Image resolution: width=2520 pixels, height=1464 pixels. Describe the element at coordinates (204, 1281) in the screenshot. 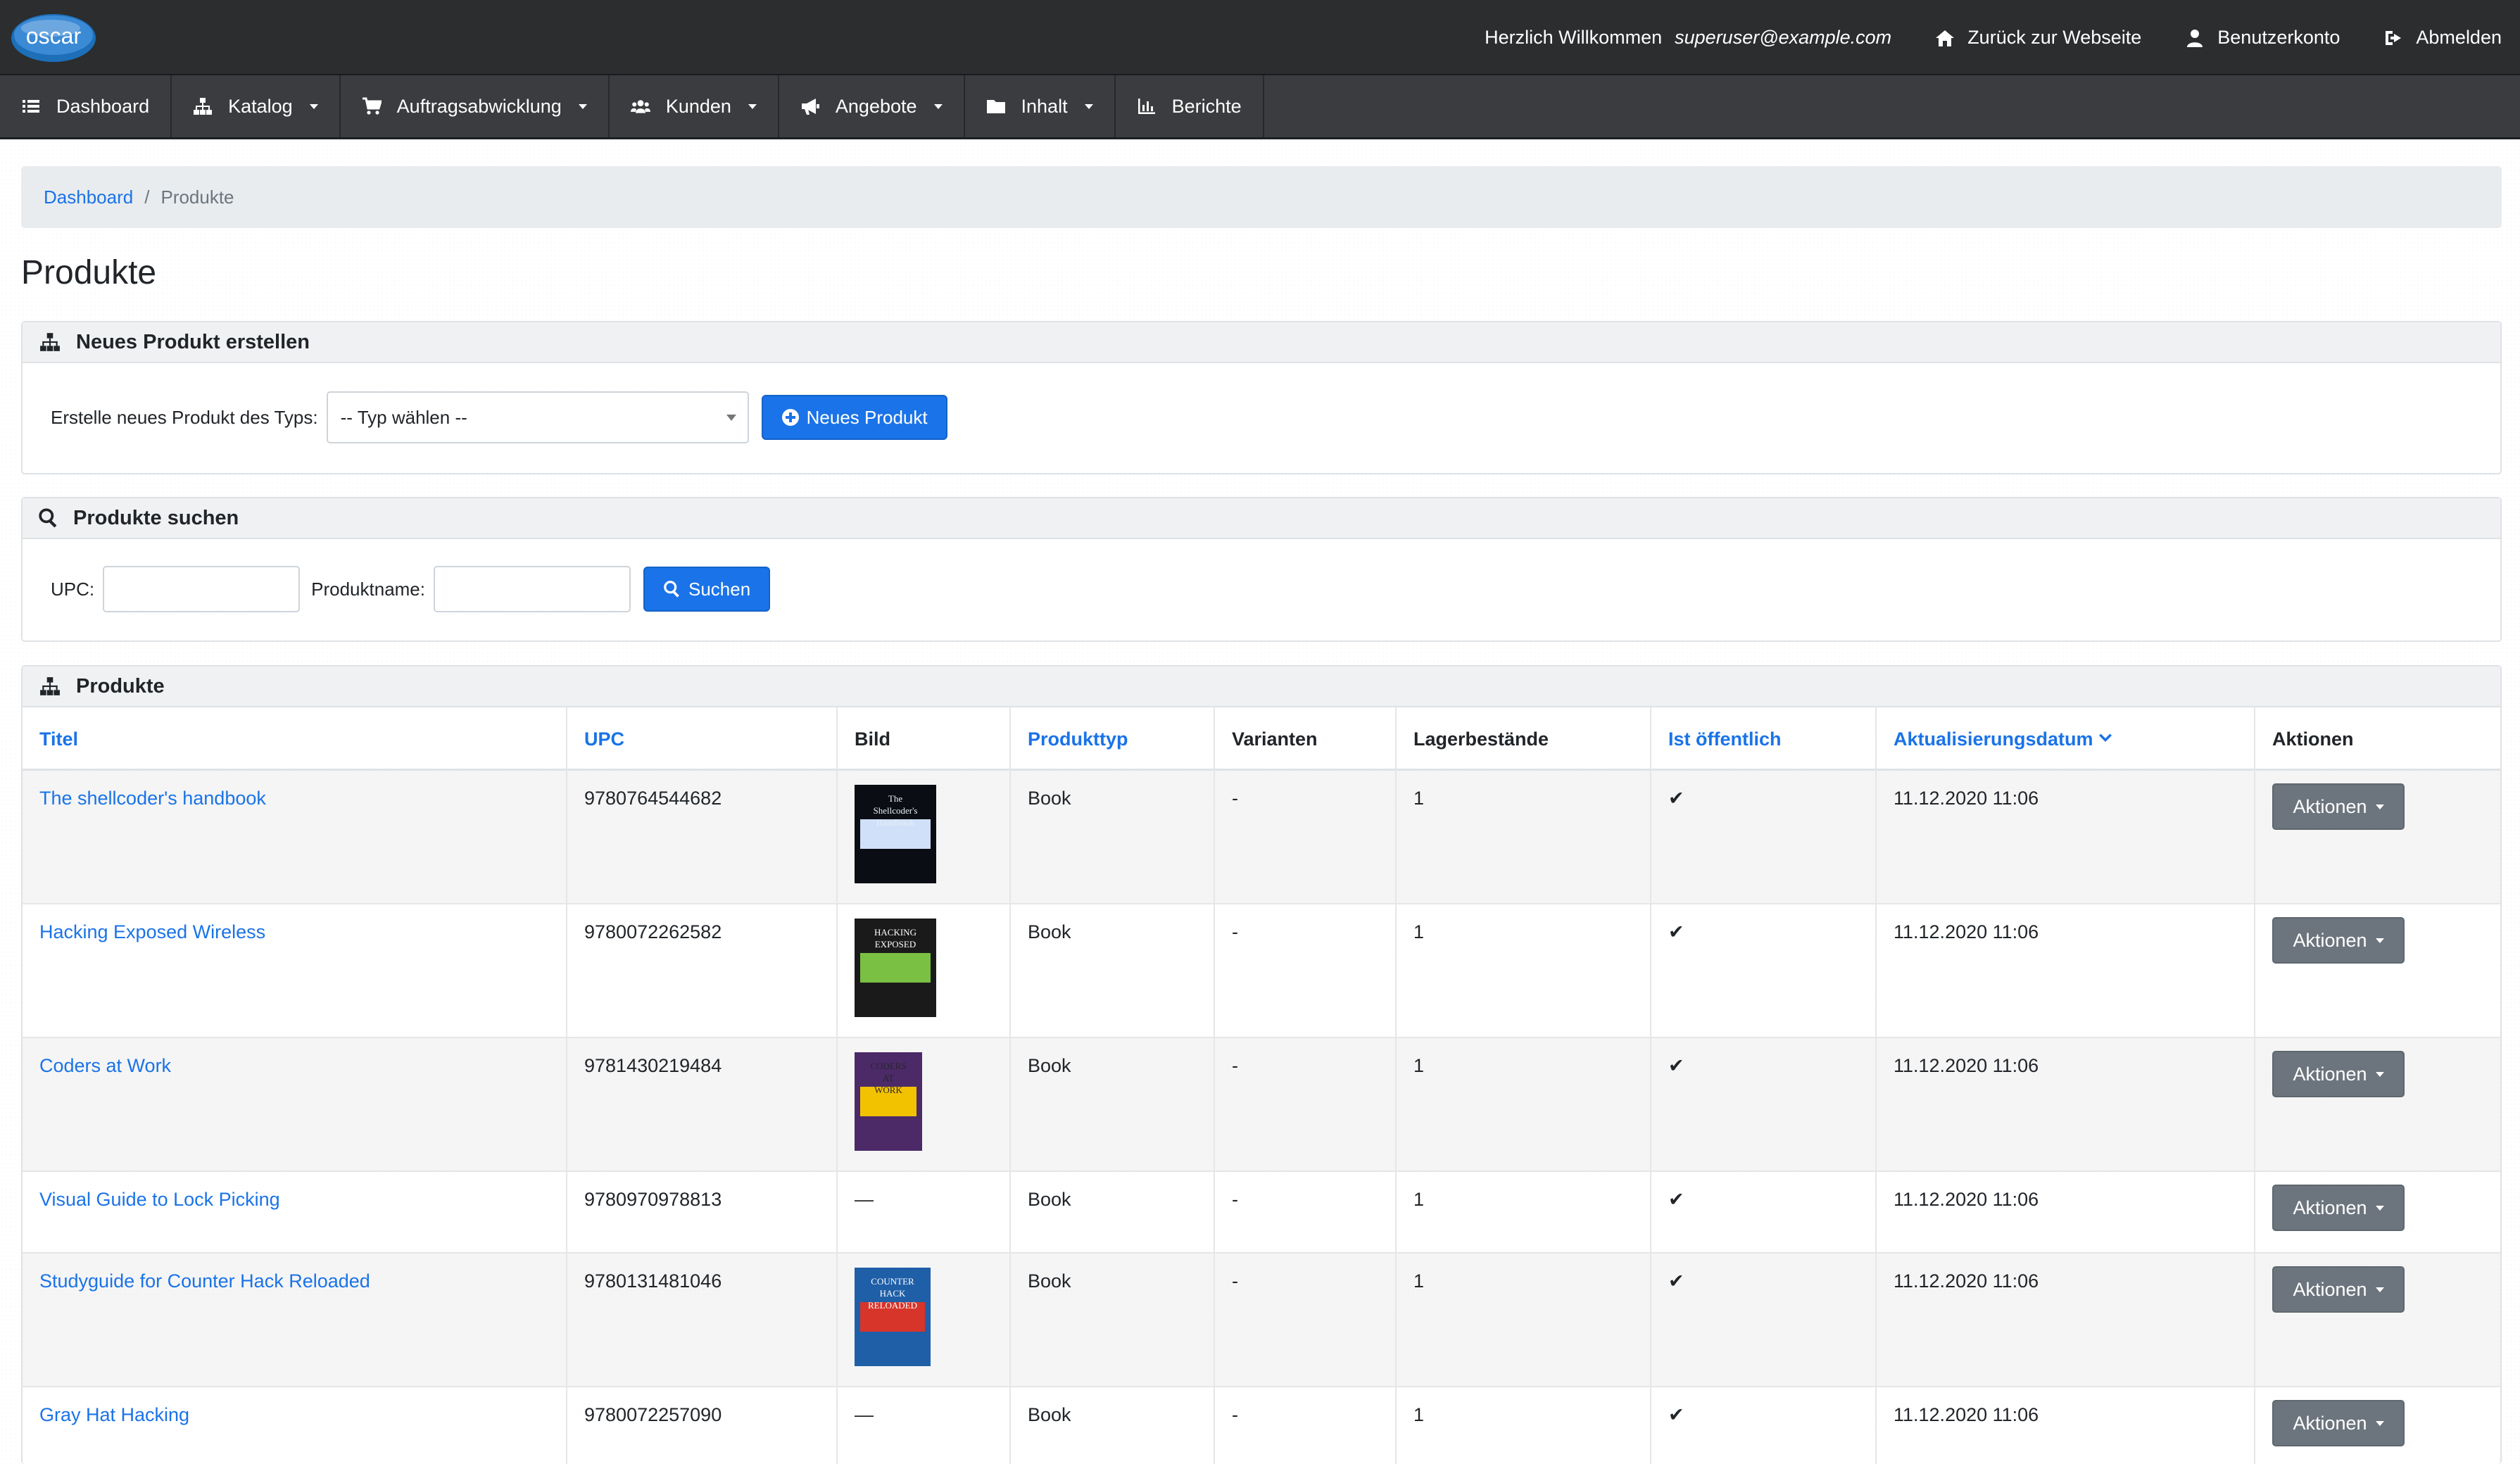

I see `product-title-link: Studyguide for Counter Hack Reloaded` at that location.